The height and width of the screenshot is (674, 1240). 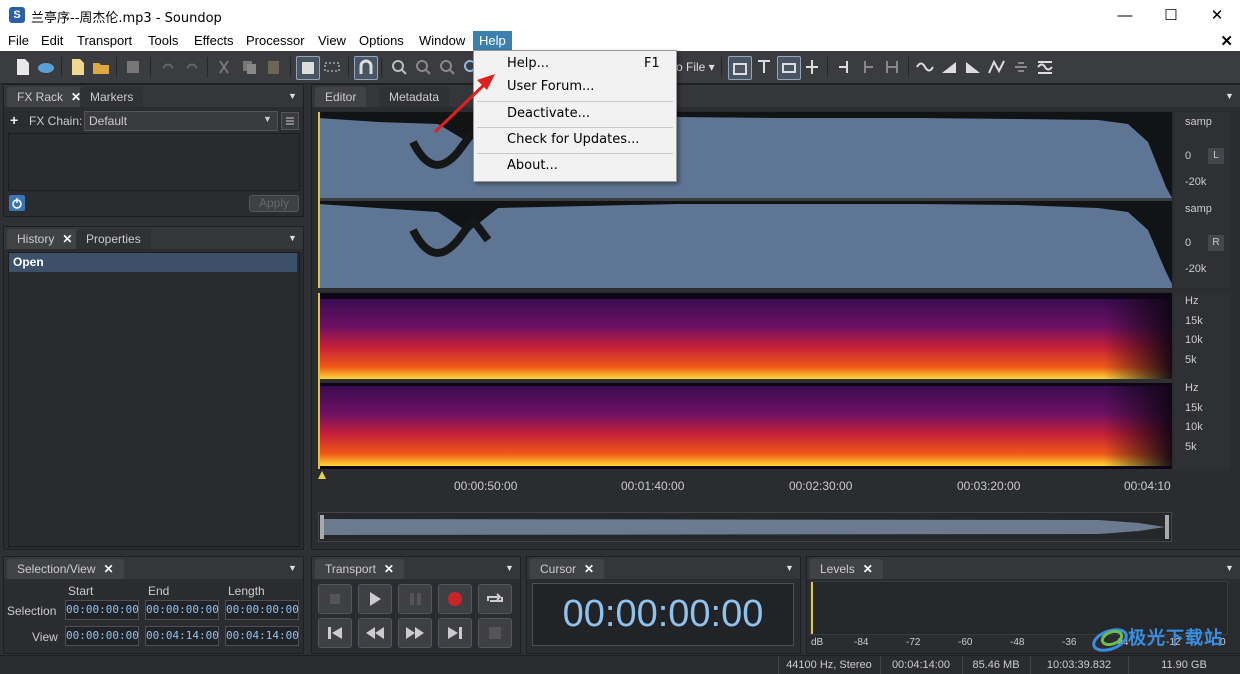 I want to click on silence-icon, so click(x=1021, y=67).